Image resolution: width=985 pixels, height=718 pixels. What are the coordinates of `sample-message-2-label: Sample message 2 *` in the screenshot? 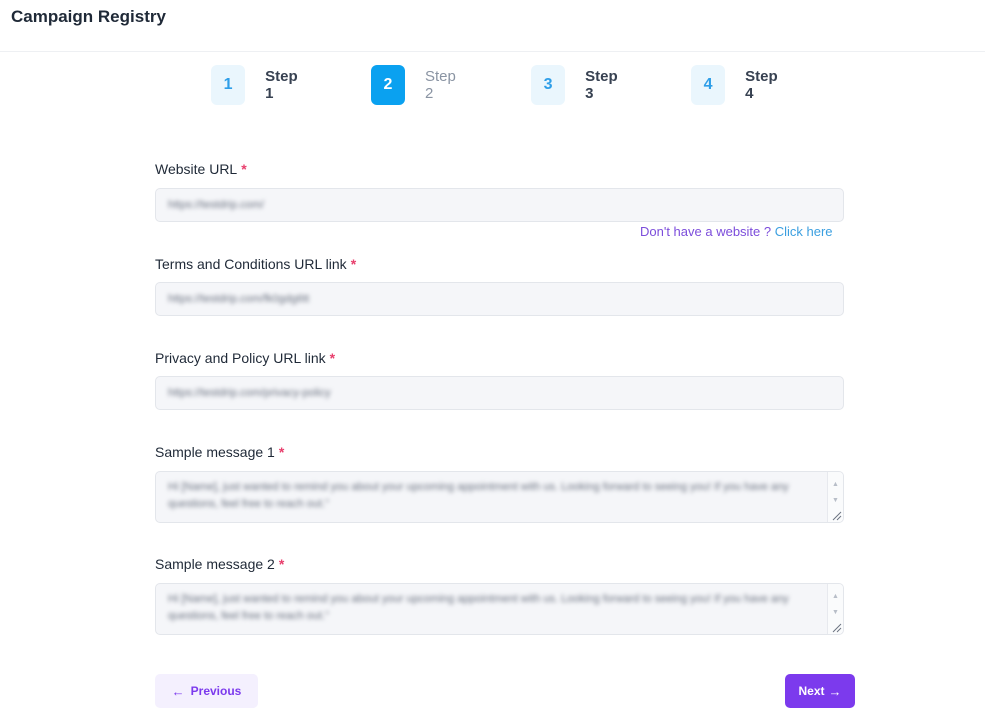 It's located at (219, 564).